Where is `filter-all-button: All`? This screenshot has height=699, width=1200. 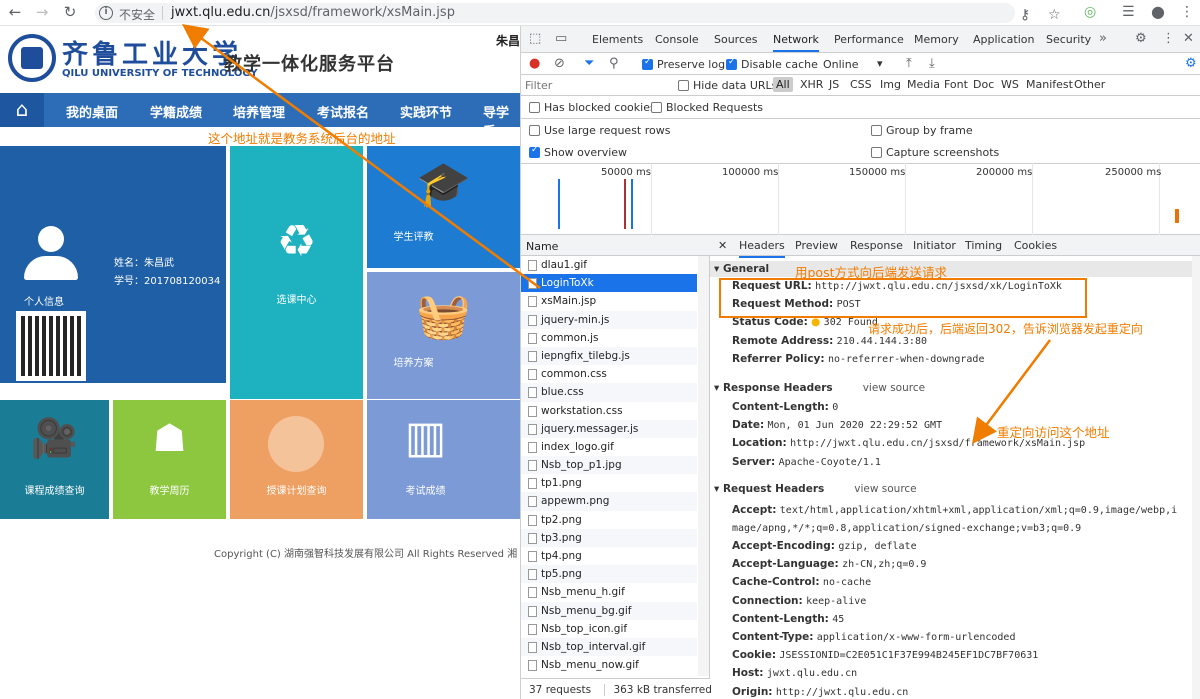 filter-all-button: All is located at coordinates (783, 84).